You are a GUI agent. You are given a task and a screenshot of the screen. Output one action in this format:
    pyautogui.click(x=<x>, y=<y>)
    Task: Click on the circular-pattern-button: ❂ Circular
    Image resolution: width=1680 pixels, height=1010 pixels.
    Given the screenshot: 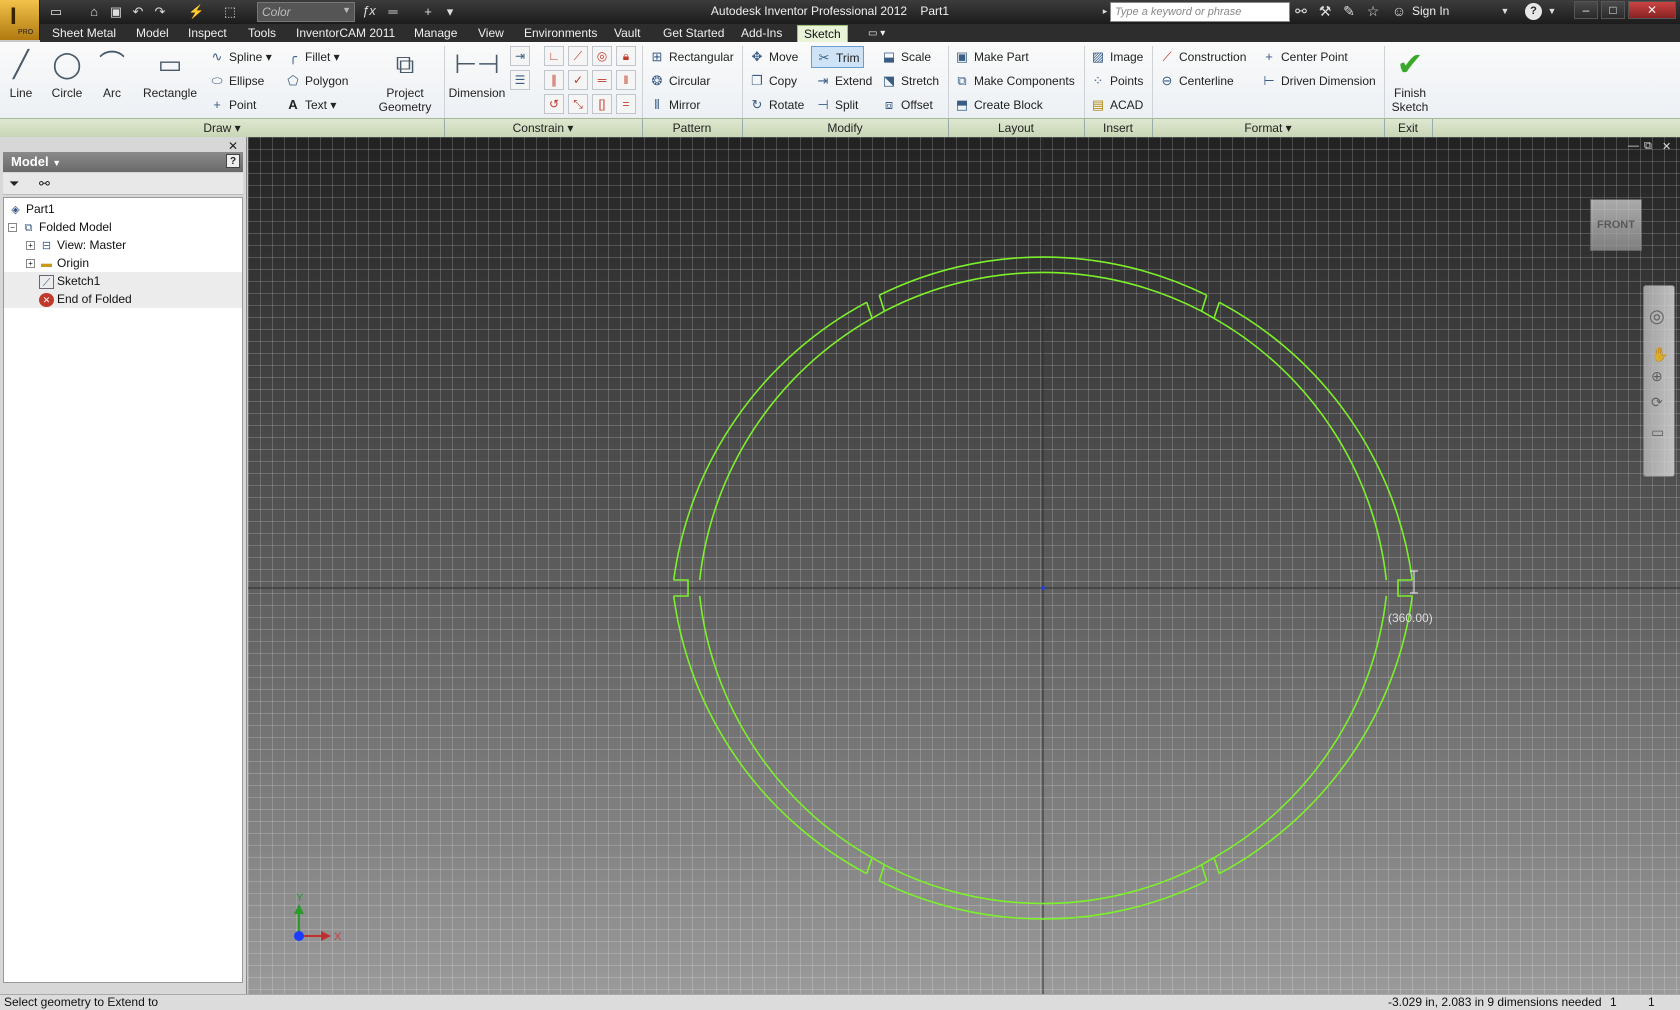 What is the action you would take?
    pyautogui.click(x=679, y=81)
    